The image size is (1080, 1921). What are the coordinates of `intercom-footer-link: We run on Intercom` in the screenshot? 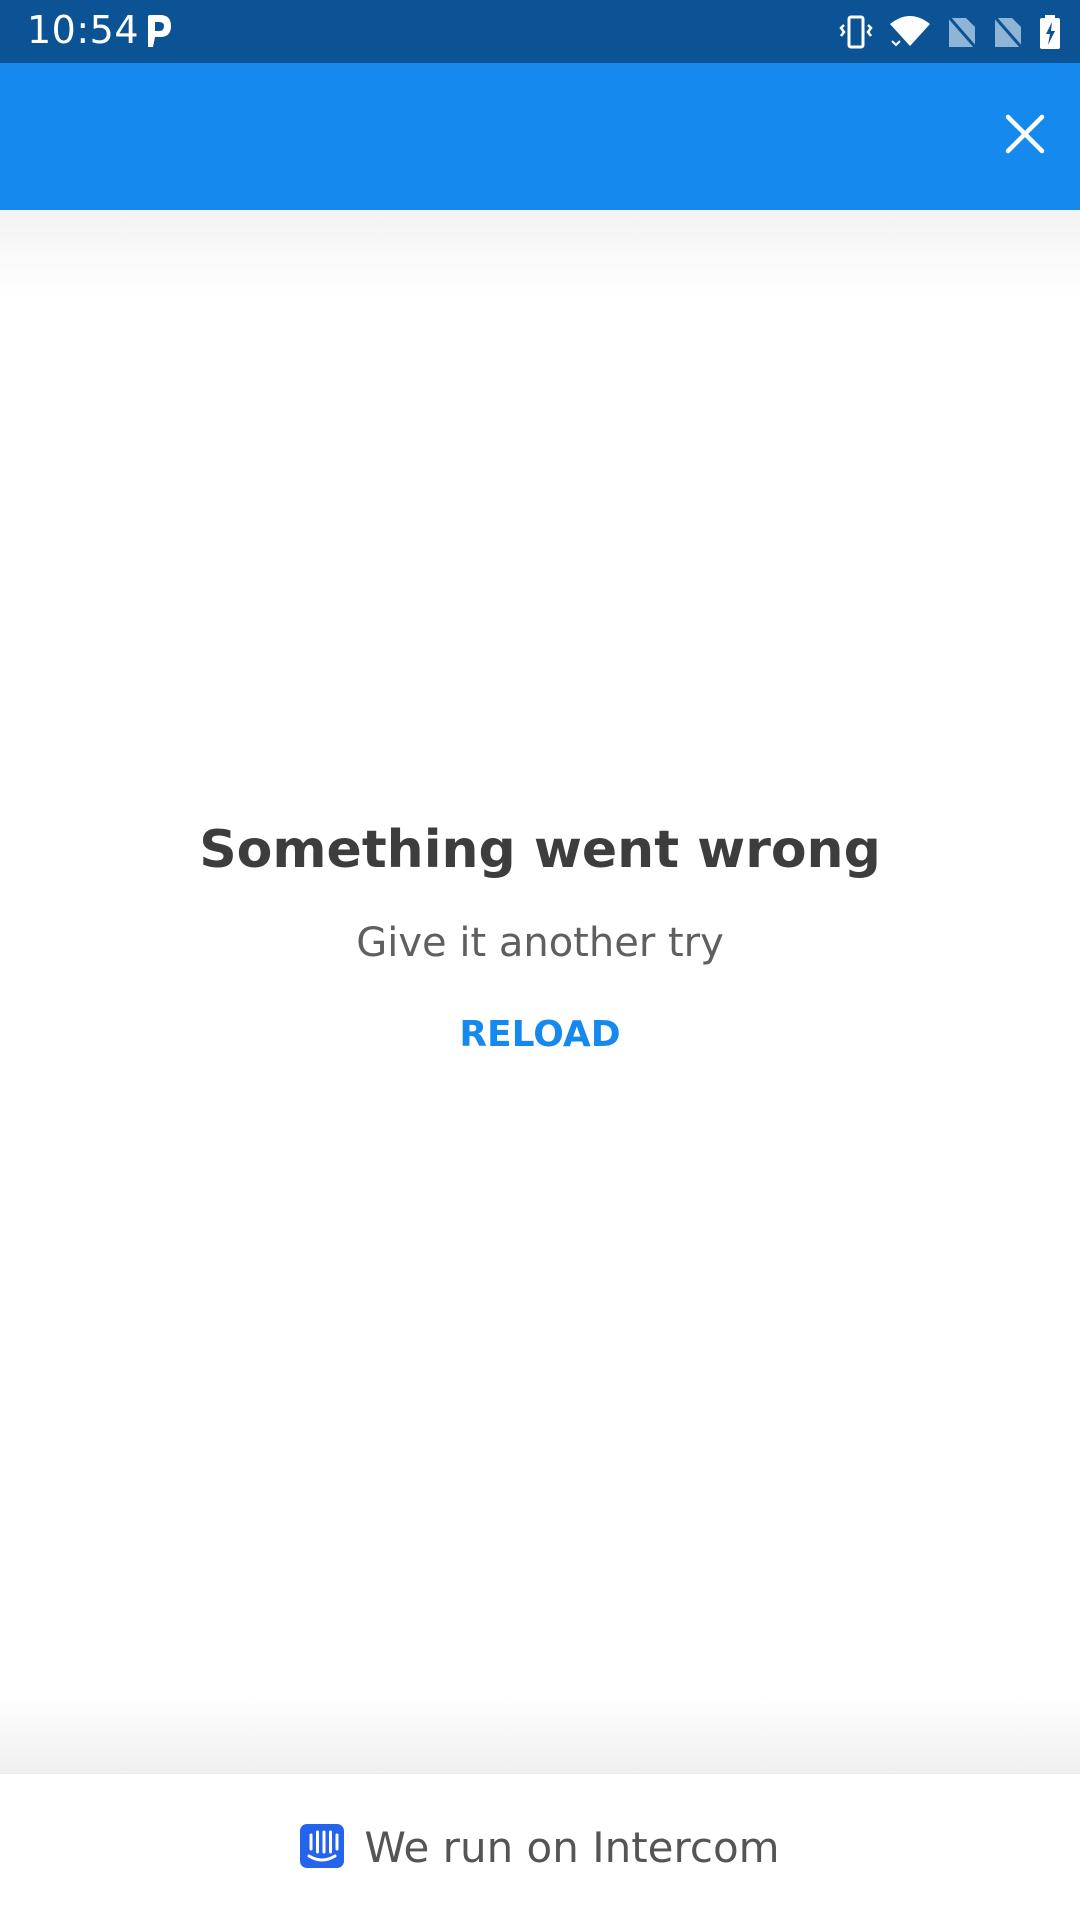 It's located at (540, 1847).